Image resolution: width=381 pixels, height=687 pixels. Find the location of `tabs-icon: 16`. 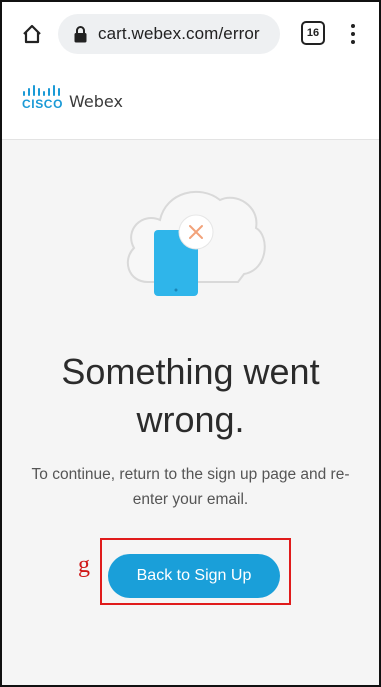

tabs-icon: 16 is located at coordinates (313, 33).